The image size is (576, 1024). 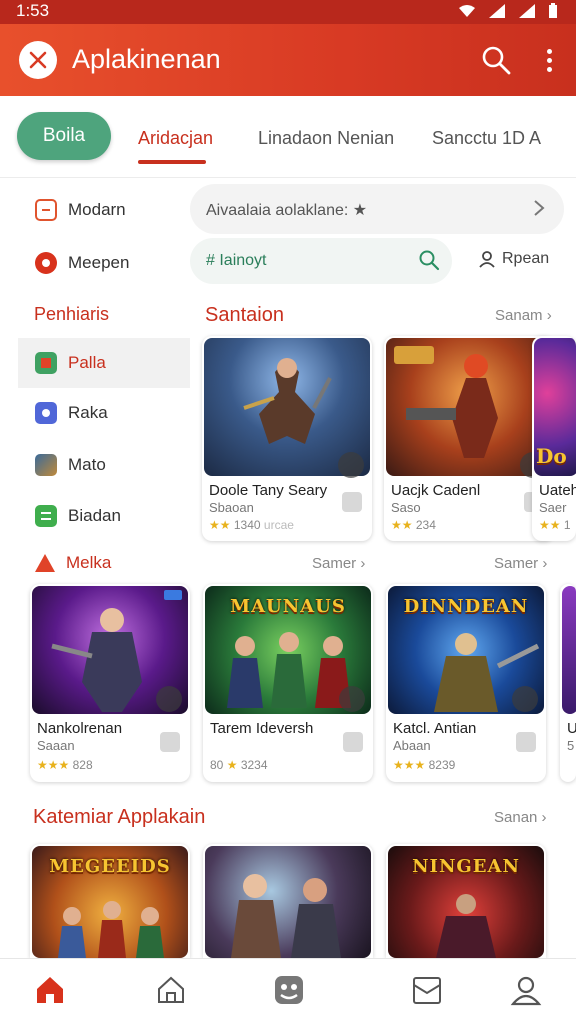 What do you see at coordinates (287, 210) in the screenshot?
I see `search-placeholder: Aivaalaia aolaklane: ★` at bounding box center [287, 210].